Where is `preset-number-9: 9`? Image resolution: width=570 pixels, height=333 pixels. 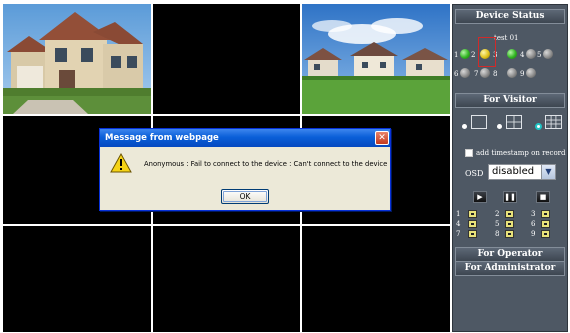 preset-number-9: 9 is located at coordinates (533, 234).